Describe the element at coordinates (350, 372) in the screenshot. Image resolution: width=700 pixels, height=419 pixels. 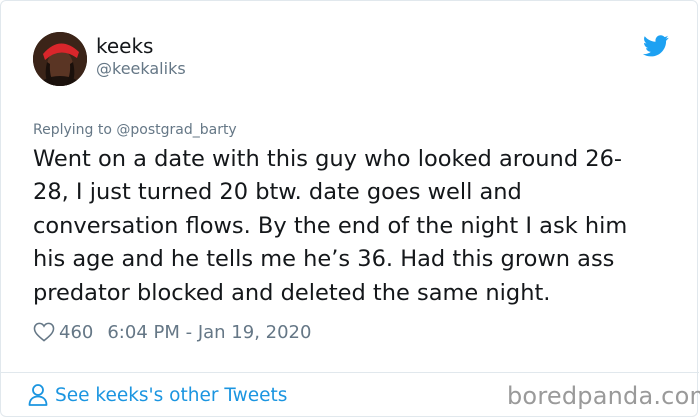
I see `divider` at that location.